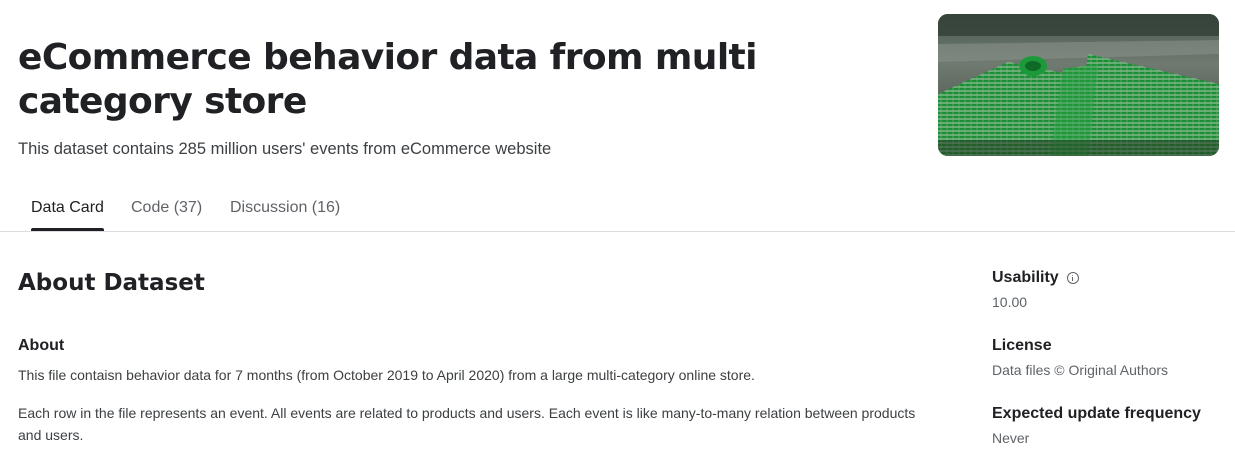 This screenshot has width=1235, height=458. I want to click on tab-bar: Data Card Code (37) Discussion (16), so click(617, 209).